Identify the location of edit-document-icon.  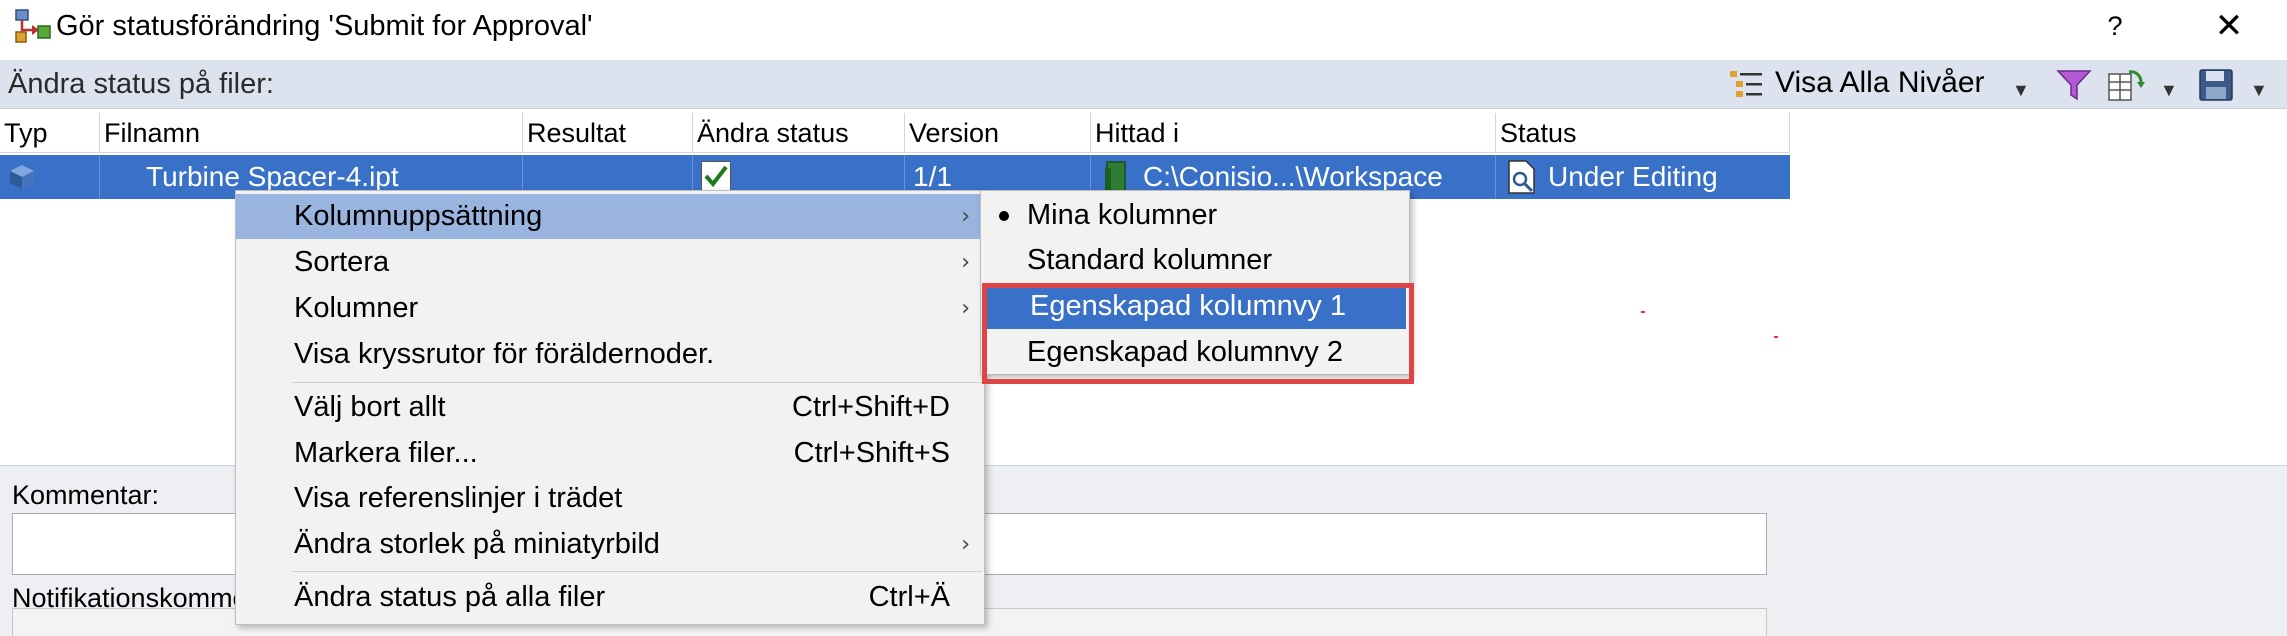
(1521, 177).